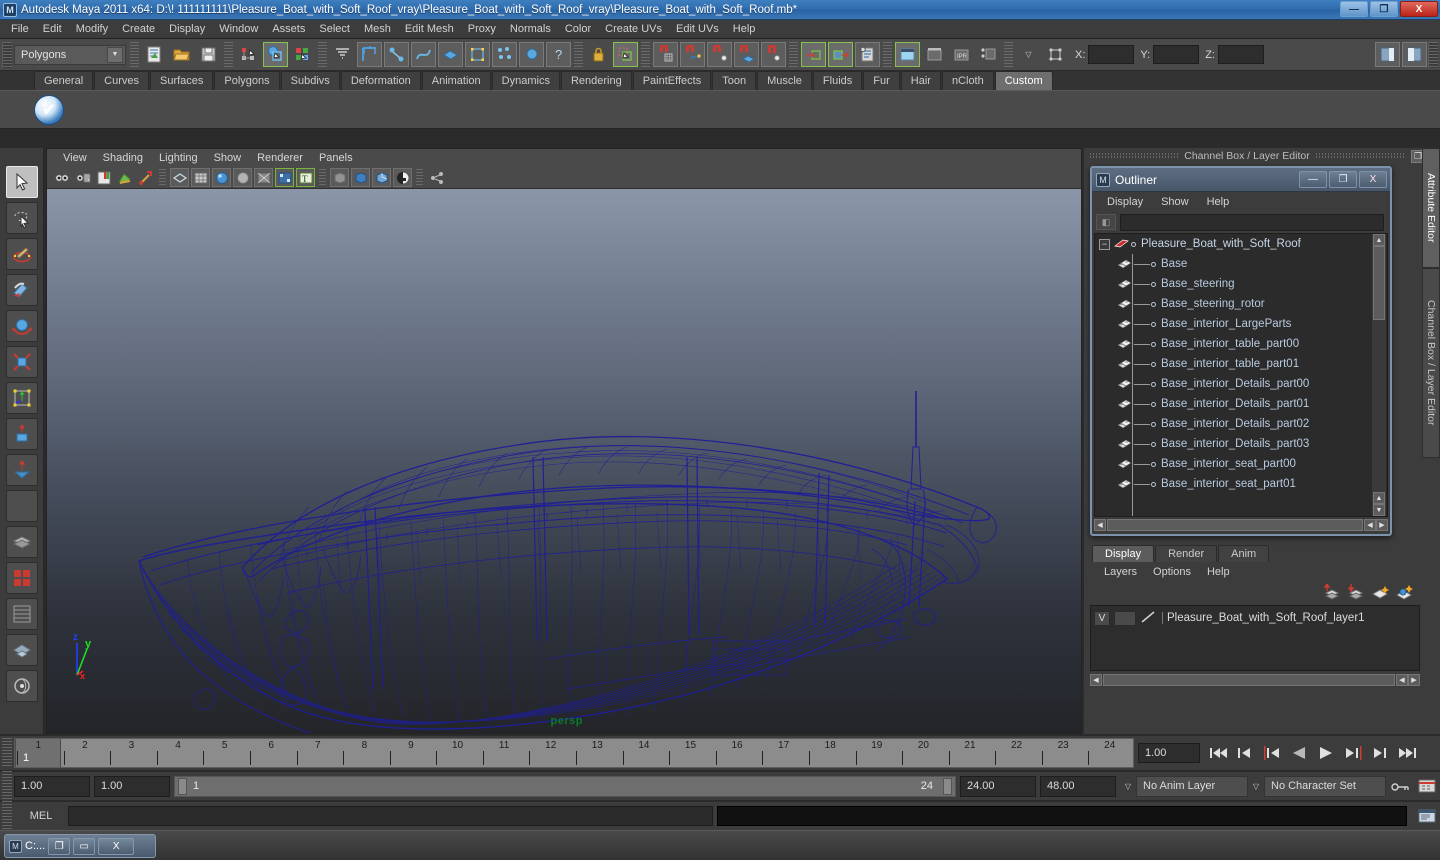  I want to click on chevron-down-icon-character-set: ▽, so click(1256, 786).